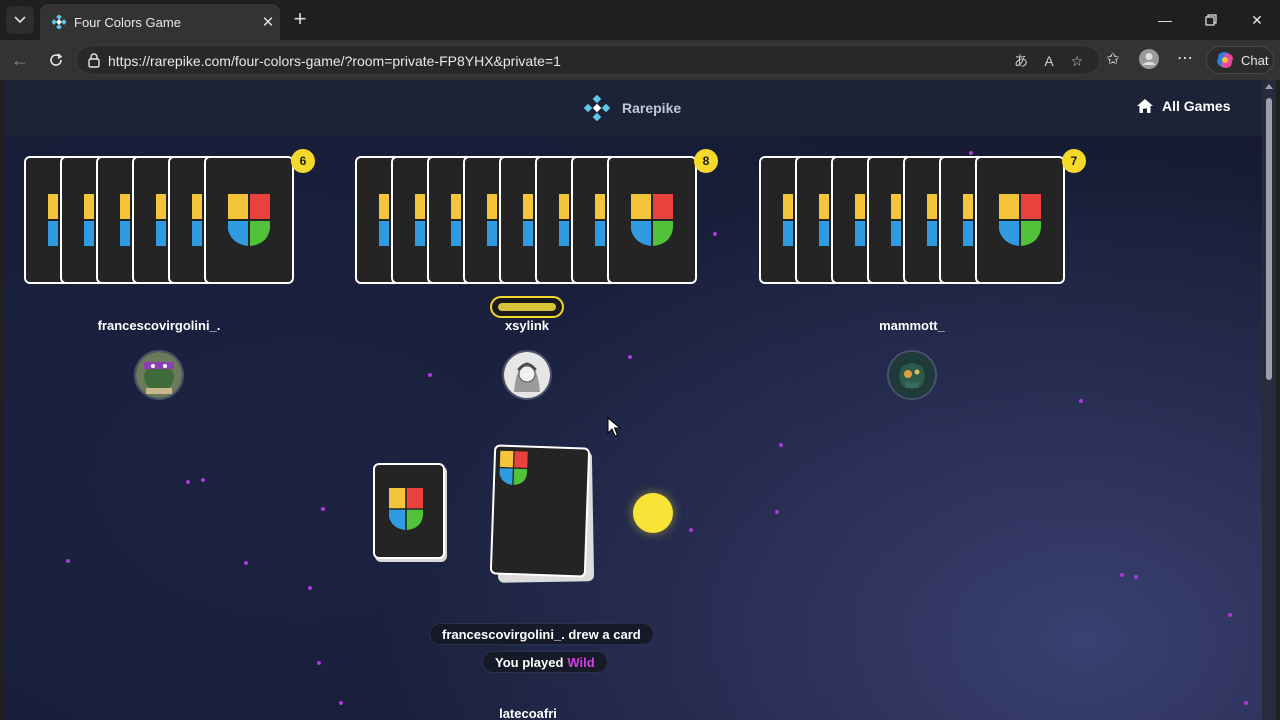 This screenshot has width=1280, height=720. What do you see at coordinates (913, 220) in the screenshot?
I see `opponent-hand-mammott` at bounding box center [913, 220].